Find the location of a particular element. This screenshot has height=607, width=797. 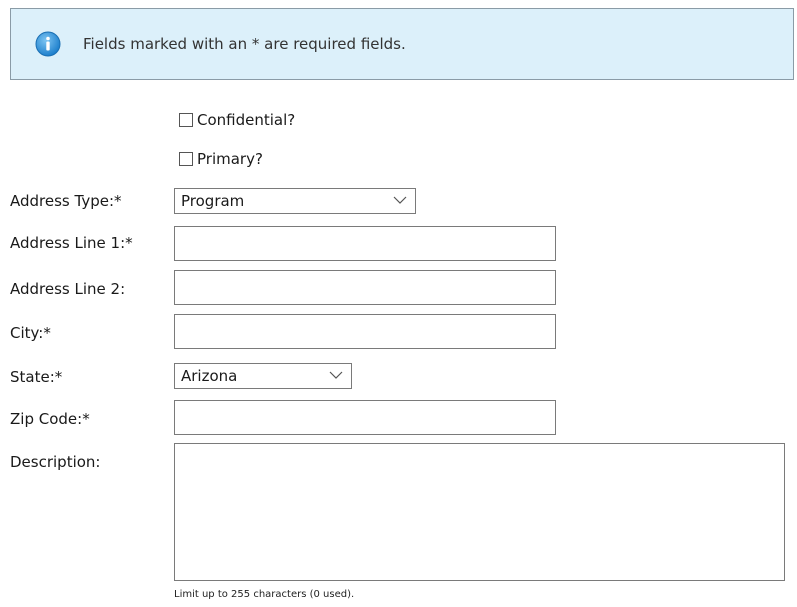

confidential-checkbox-row: Confidential? is located at coordinates (237, 120).